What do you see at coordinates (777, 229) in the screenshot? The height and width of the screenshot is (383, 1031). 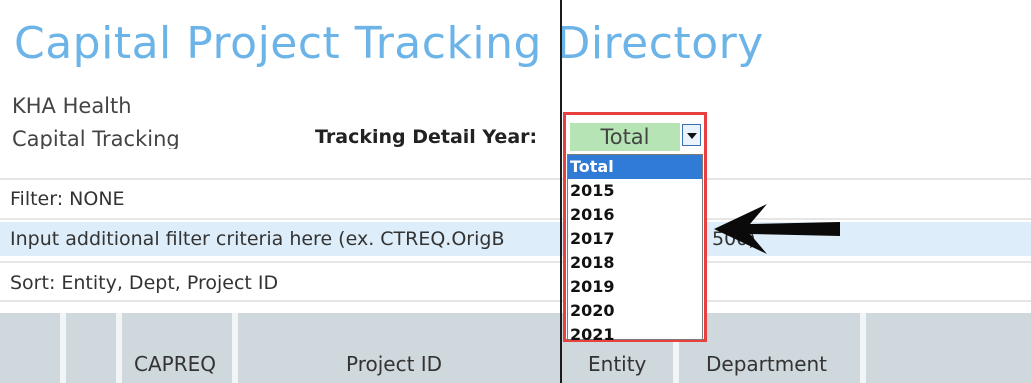 I see `arrow-left-icon` at bounding box center [777, 229].